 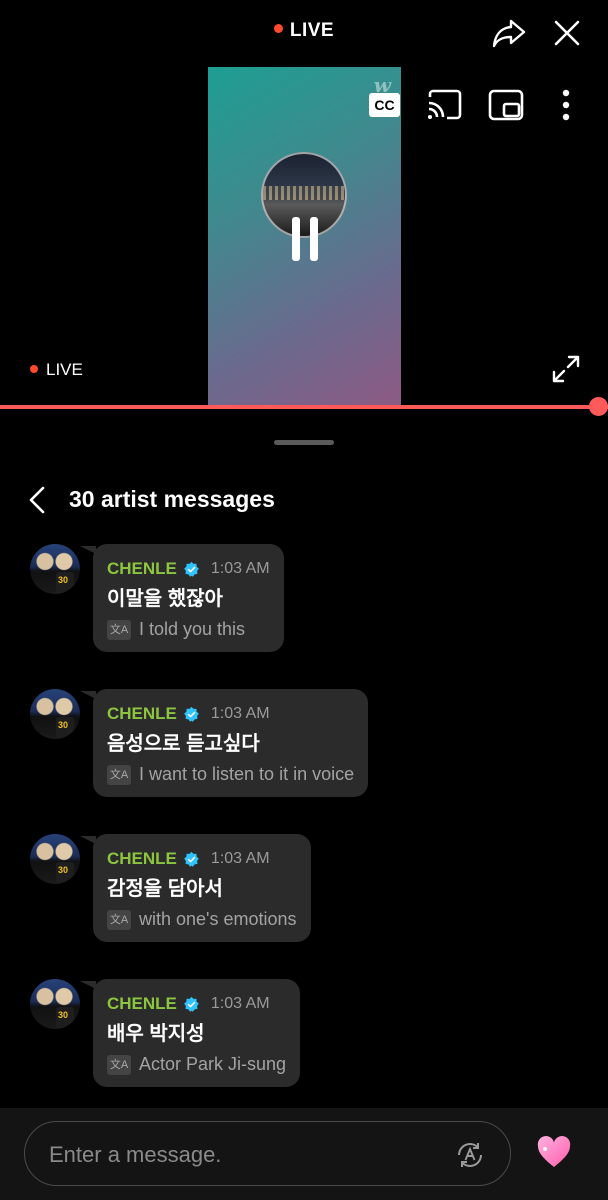 I want to click on progress-handle, so click(x=598, y=406).